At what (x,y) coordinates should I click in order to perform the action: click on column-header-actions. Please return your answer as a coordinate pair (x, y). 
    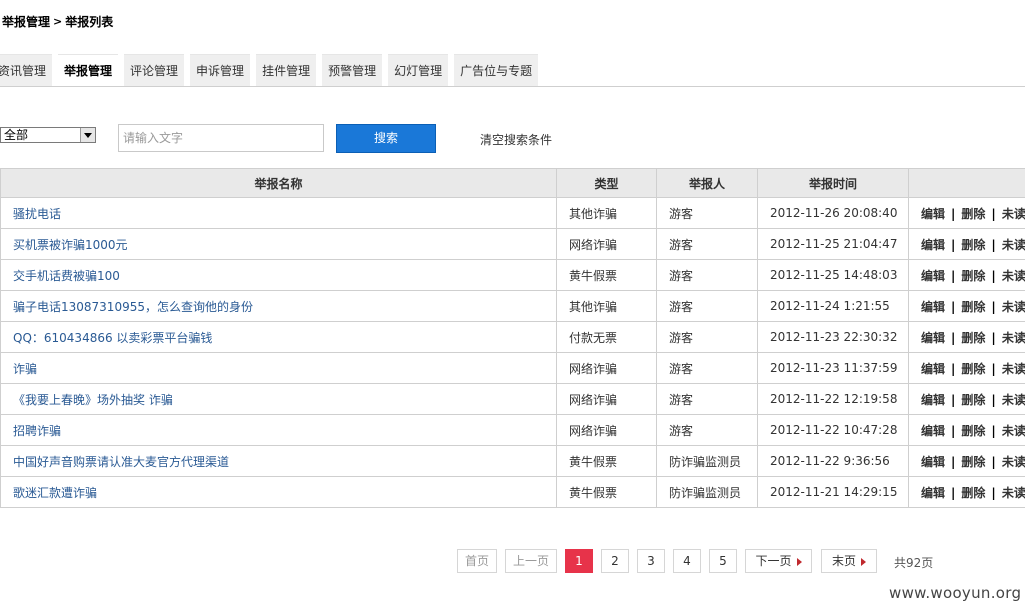
    Looking at the image, I should click on (966, 183).